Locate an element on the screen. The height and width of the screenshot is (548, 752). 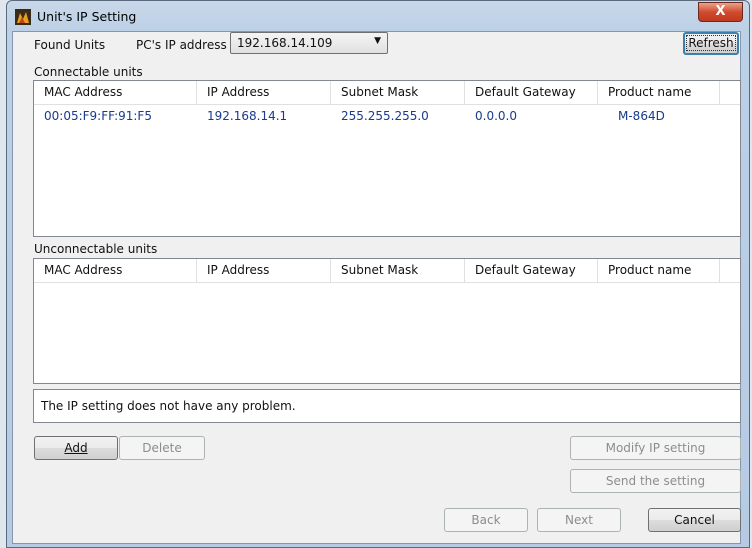
add-button: Add is located at coordinates (76, 448).